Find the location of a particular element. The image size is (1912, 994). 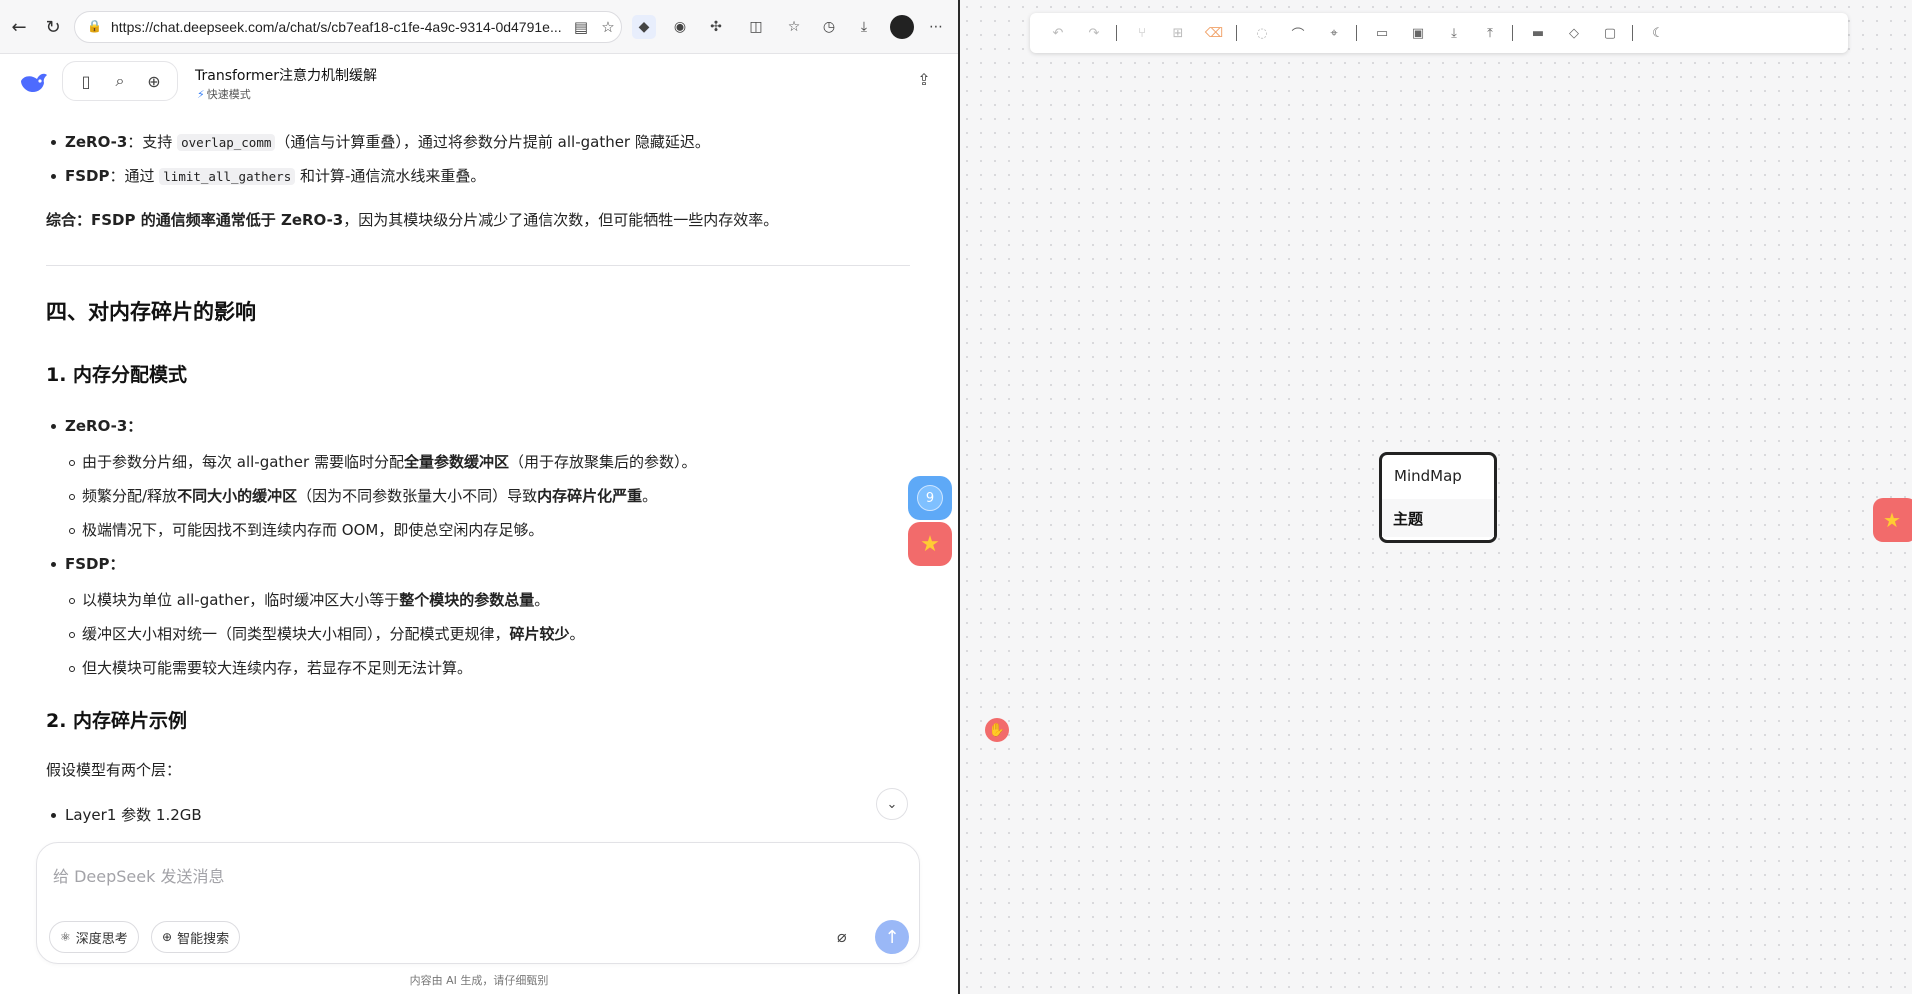

scroll-to-bottom-button: ⌄ is located at coordinates (892, 804).